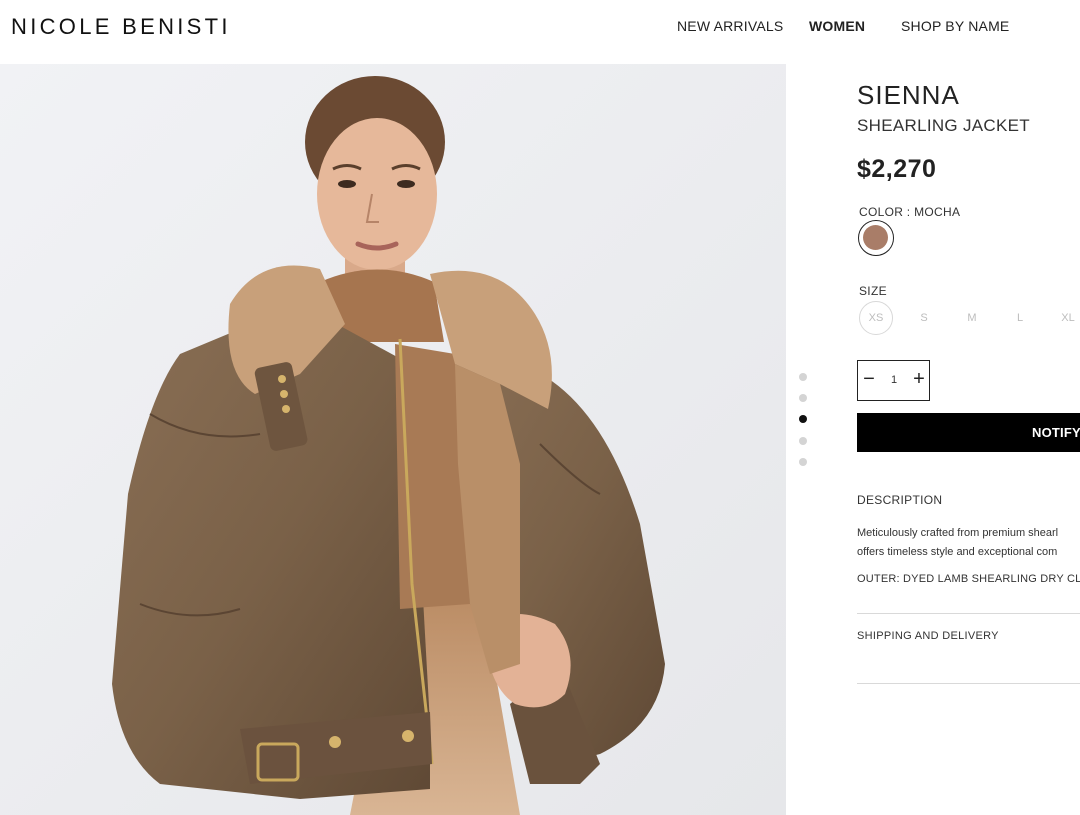 This screenshot has width=1080, height=815. I want to click on brand-logo: NICOLE BENISTI, so click(121, 27).